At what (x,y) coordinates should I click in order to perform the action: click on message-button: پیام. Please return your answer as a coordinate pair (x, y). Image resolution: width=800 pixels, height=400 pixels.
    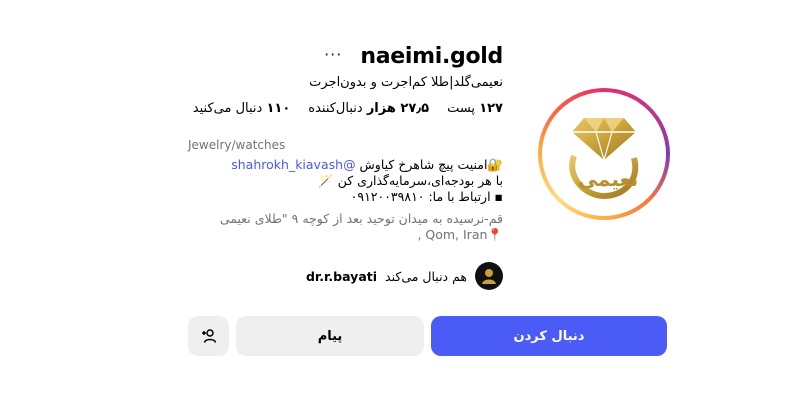
    Looking at the image, I should click on (330, 336).